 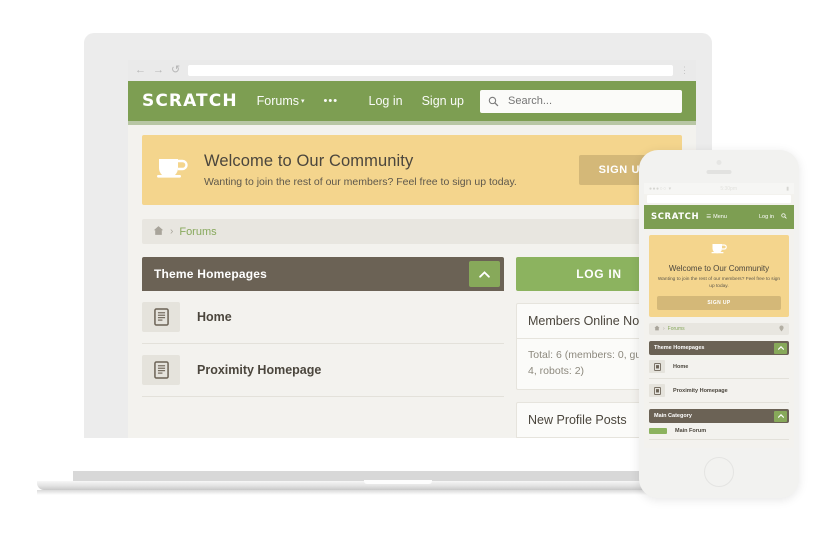 What do you see at coordinates (787, 188) in the screenshot?
I see `battery-icon: ▮` at bounding box center [787, 188].